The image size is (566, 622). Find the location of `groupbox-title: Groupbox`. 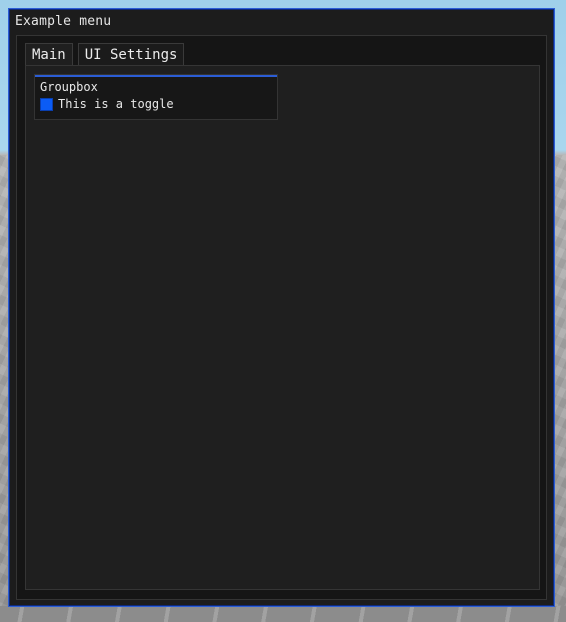

groupbox-title: Groupbox is located at coordinates (69, 87).